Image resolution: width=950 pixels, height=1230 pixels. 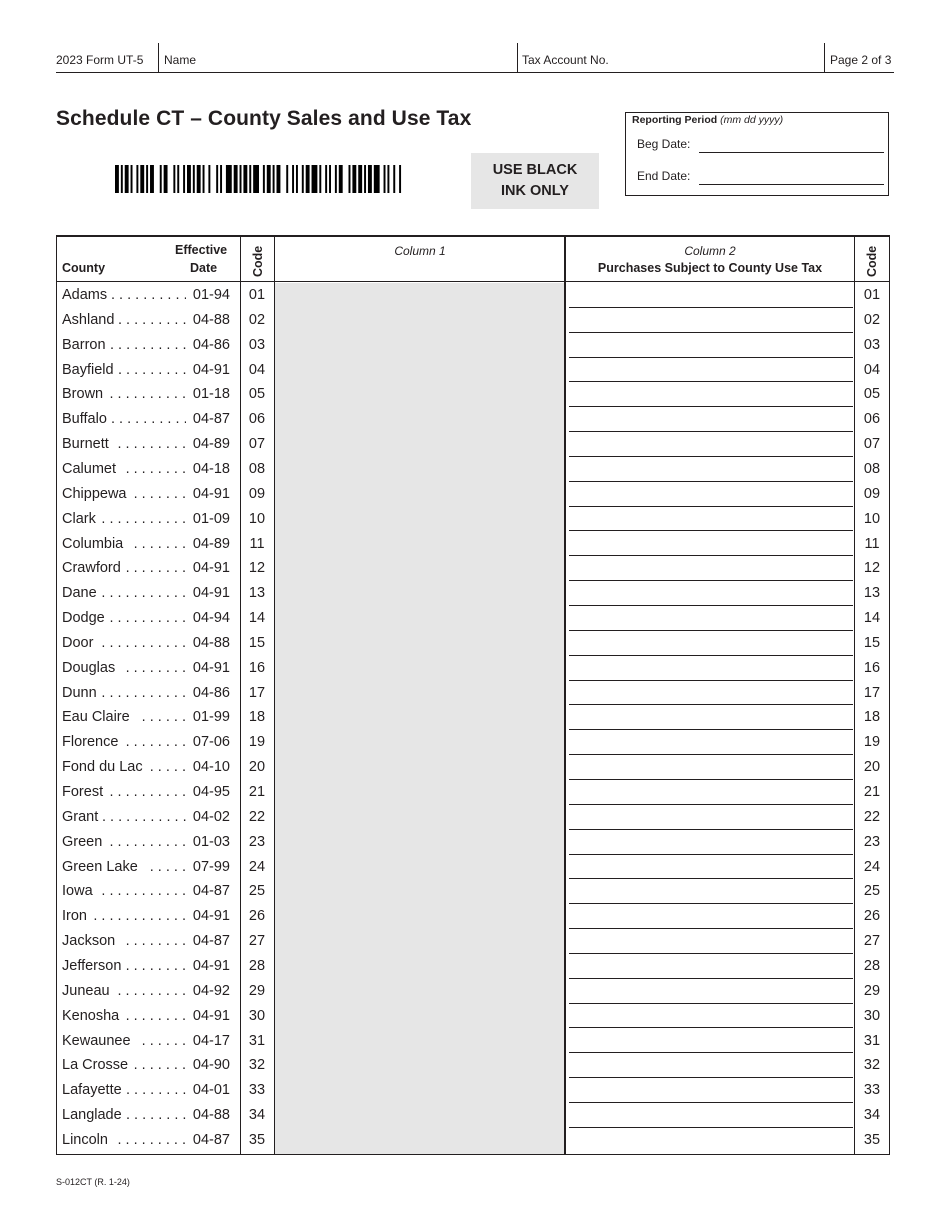 What do you see at coordinates (872, 344) in the screenshot?
I see `county-code-right: 03` at bounding box center [872, 344].